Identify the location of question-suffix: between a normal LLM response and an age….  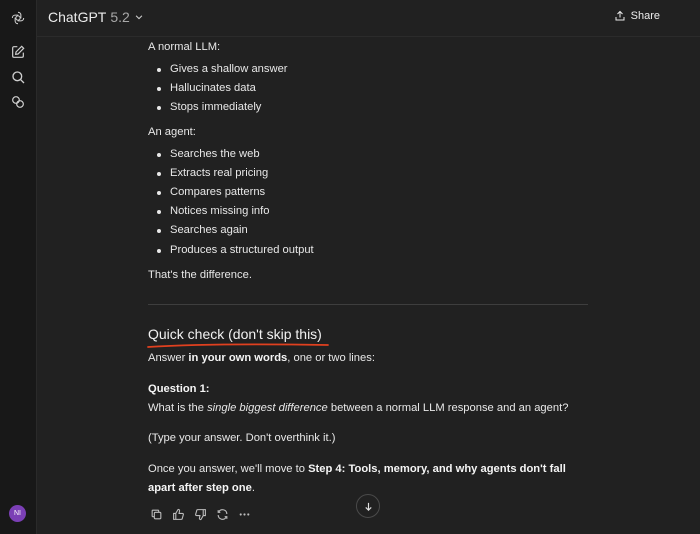
(448, 408).